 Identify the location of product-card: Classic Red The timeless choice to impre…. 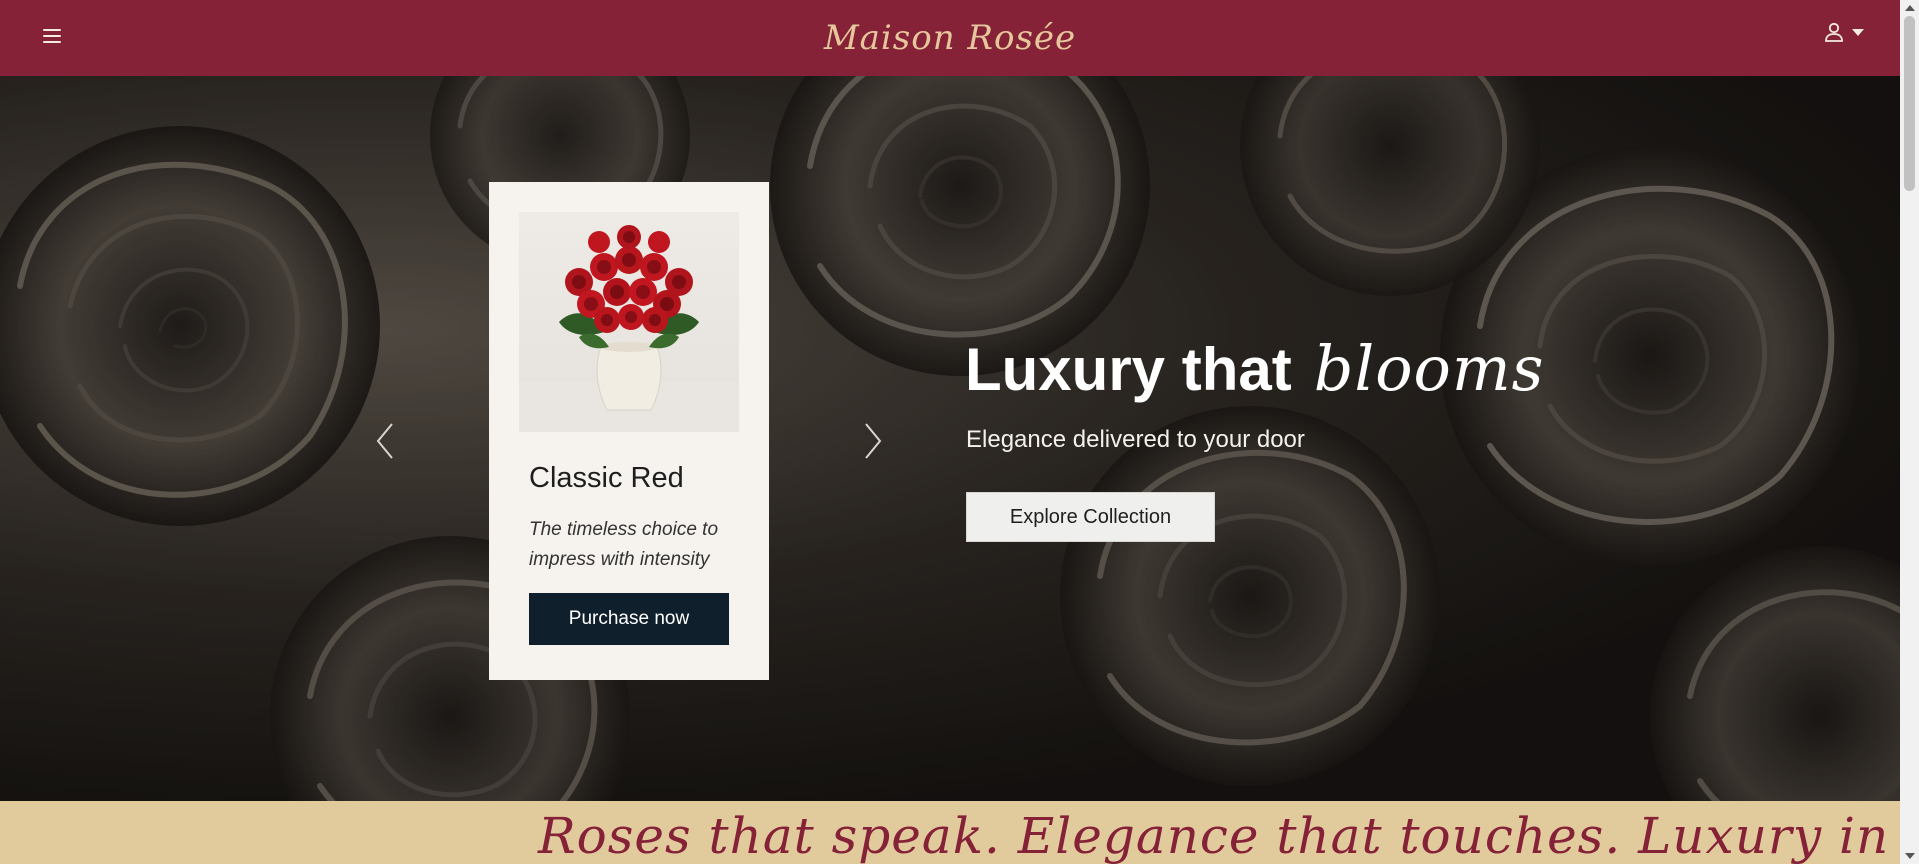
(629, 431).